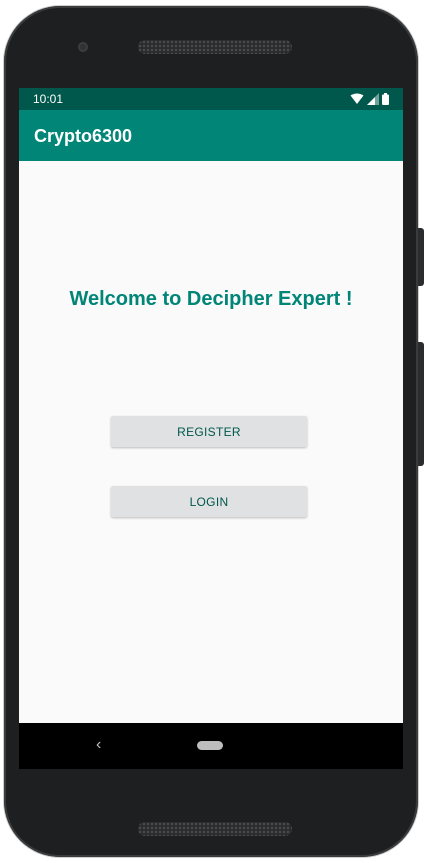  I want to click on status-icons, so click(369, 99).